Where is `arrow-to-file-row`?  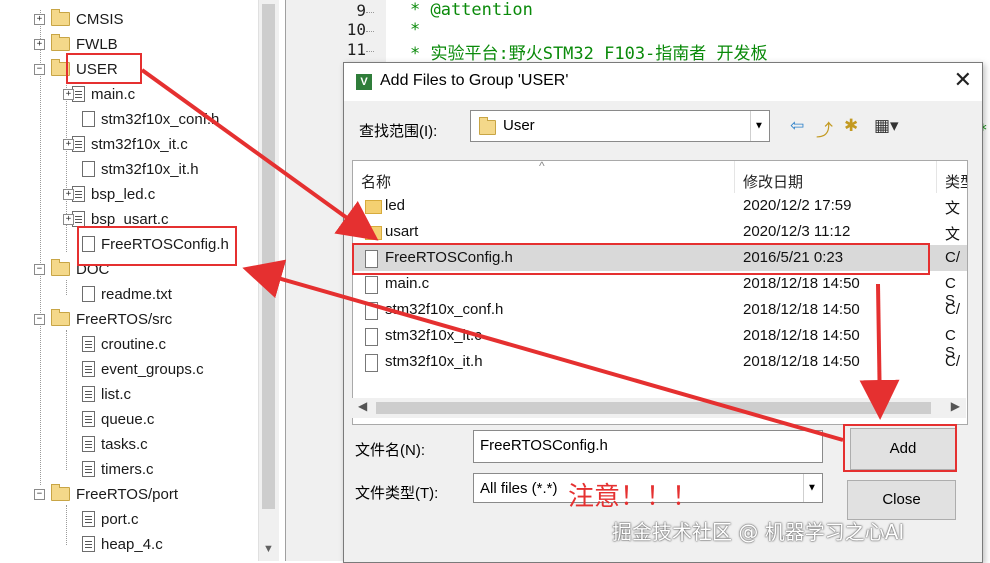
arrow-to-file-row is located at coordinates (259, 154).